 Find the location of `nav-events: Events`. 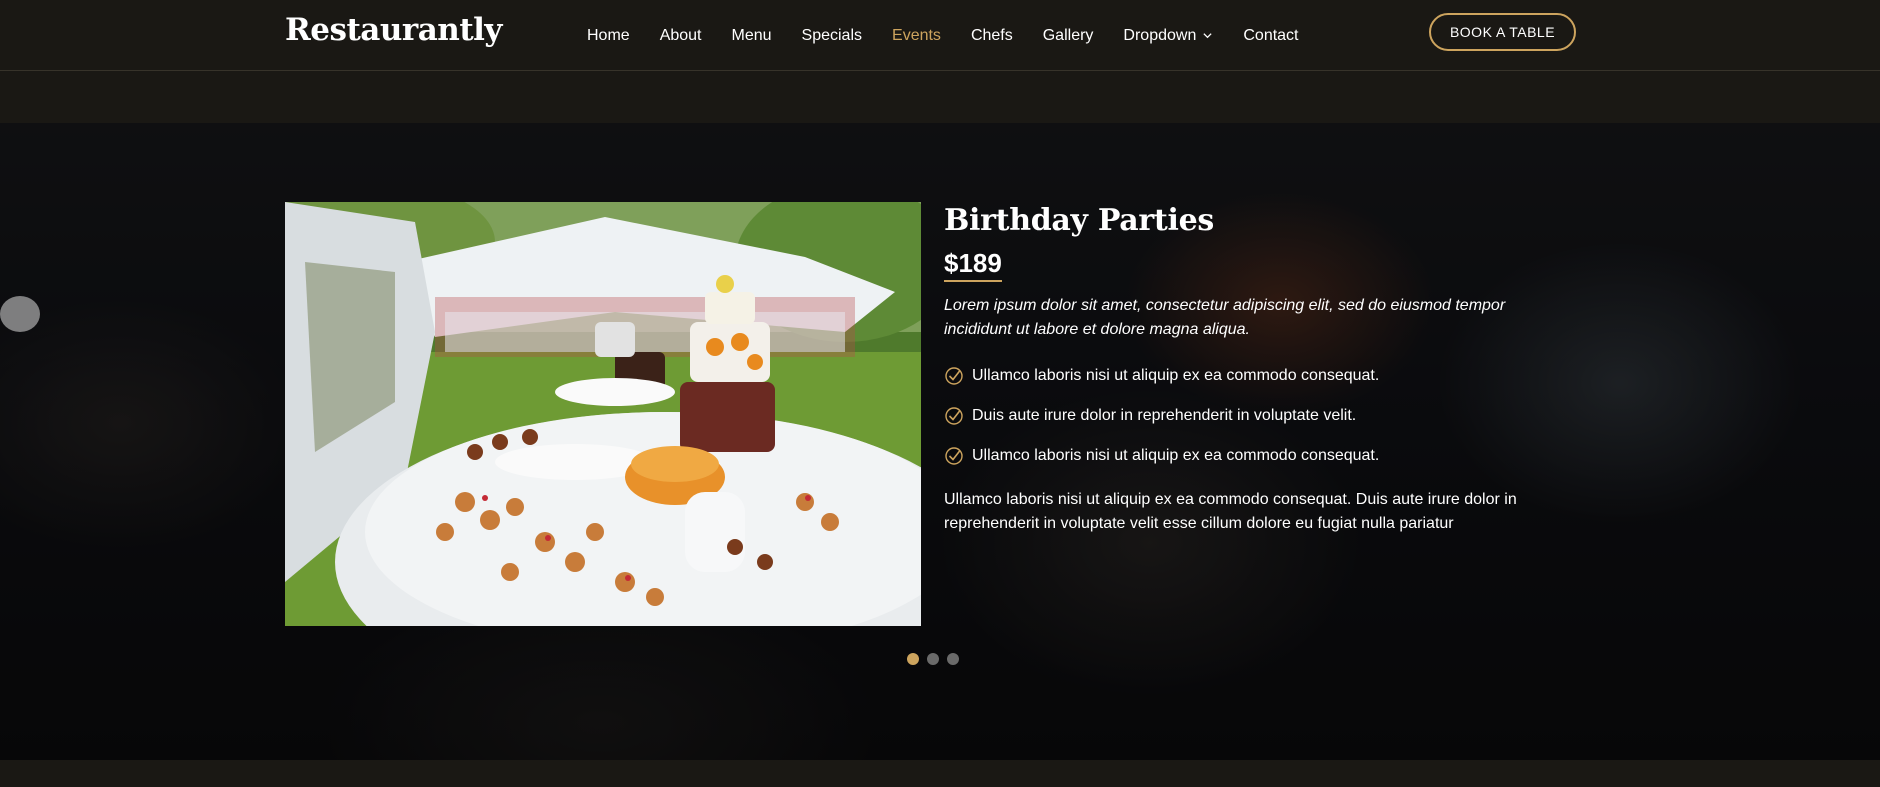

nav-events: Events is located at coordinates (916, 36).